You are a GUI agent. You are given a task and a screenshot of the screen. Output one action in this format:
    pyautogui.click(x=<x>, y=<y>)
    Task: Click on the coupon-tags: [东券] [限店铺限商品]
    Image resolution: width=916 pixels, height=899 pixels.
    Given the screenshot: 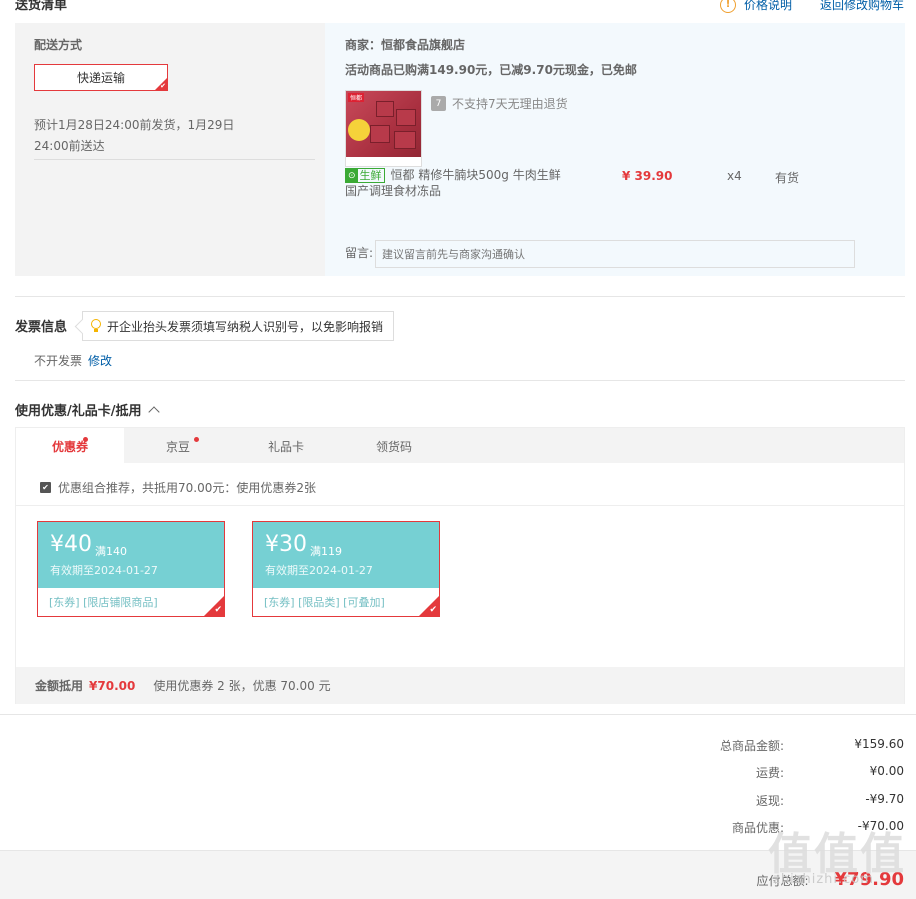 What is the action you would take?
    pyautogui.click(x=103, y=602)
    